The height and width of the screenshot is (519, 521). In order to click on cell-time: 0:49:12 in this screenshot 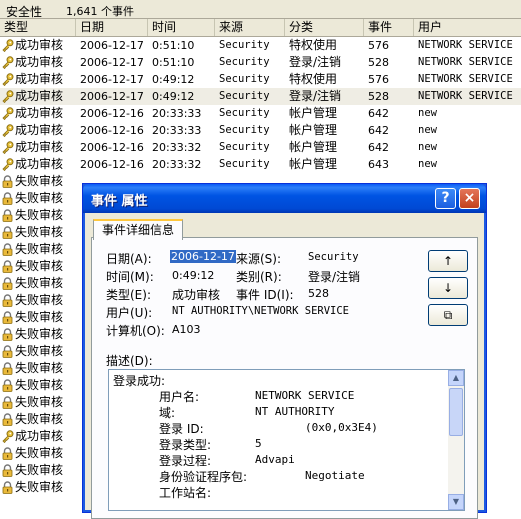, I will do `click(173, 79)`.